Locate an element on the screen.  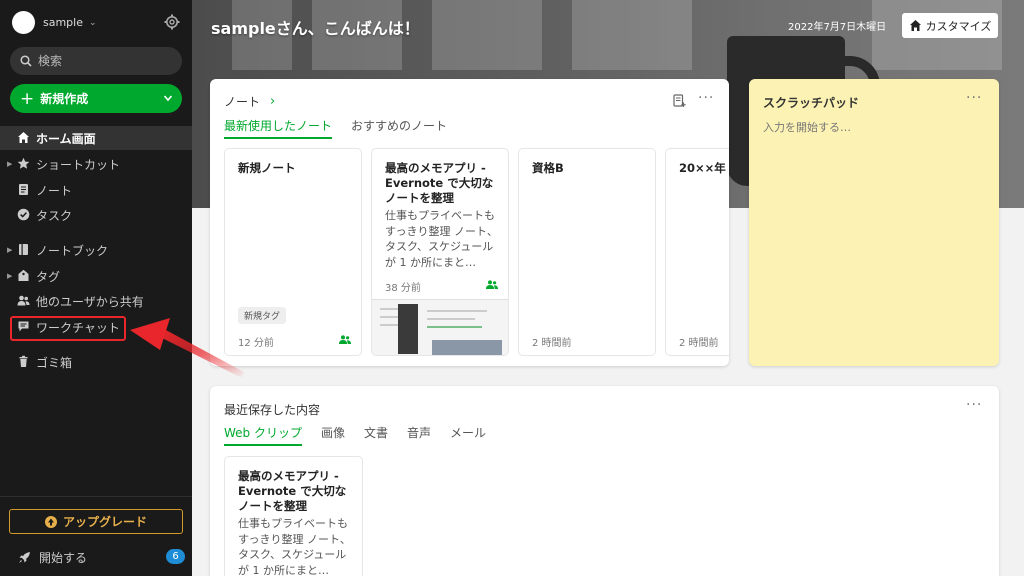
search-icon is located at coordinates (26, 61).